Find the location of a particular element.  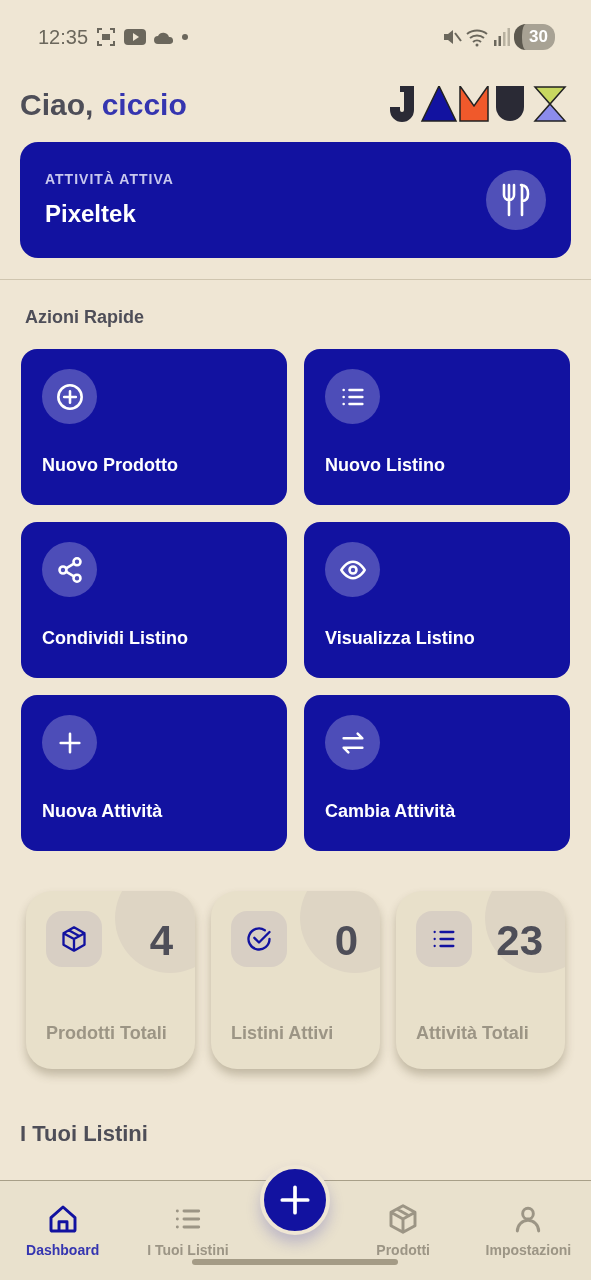

quick-action-button: Visualizza Listino is located at coordinates (437, 600).